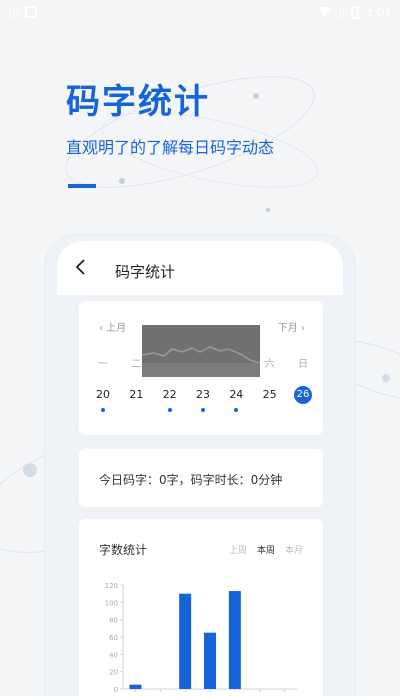 The width and height of the screenshot is (400, 696). What do you see at coordinates (355, 12) in the screenshot?
I see `battery-icon` at bounding box center [355, 12].